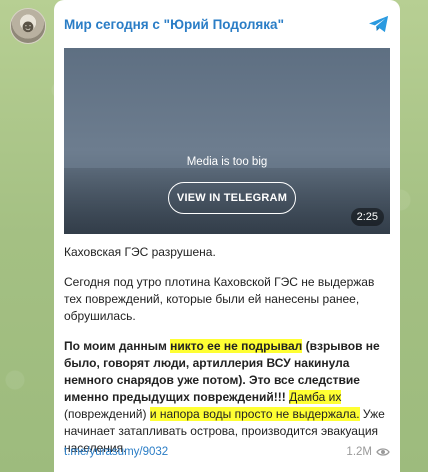  What do you see at coordinates (315, 397) in the screenshot?
I see `p2-highlight-2: Дамба их` at bounding box center [315, 397].